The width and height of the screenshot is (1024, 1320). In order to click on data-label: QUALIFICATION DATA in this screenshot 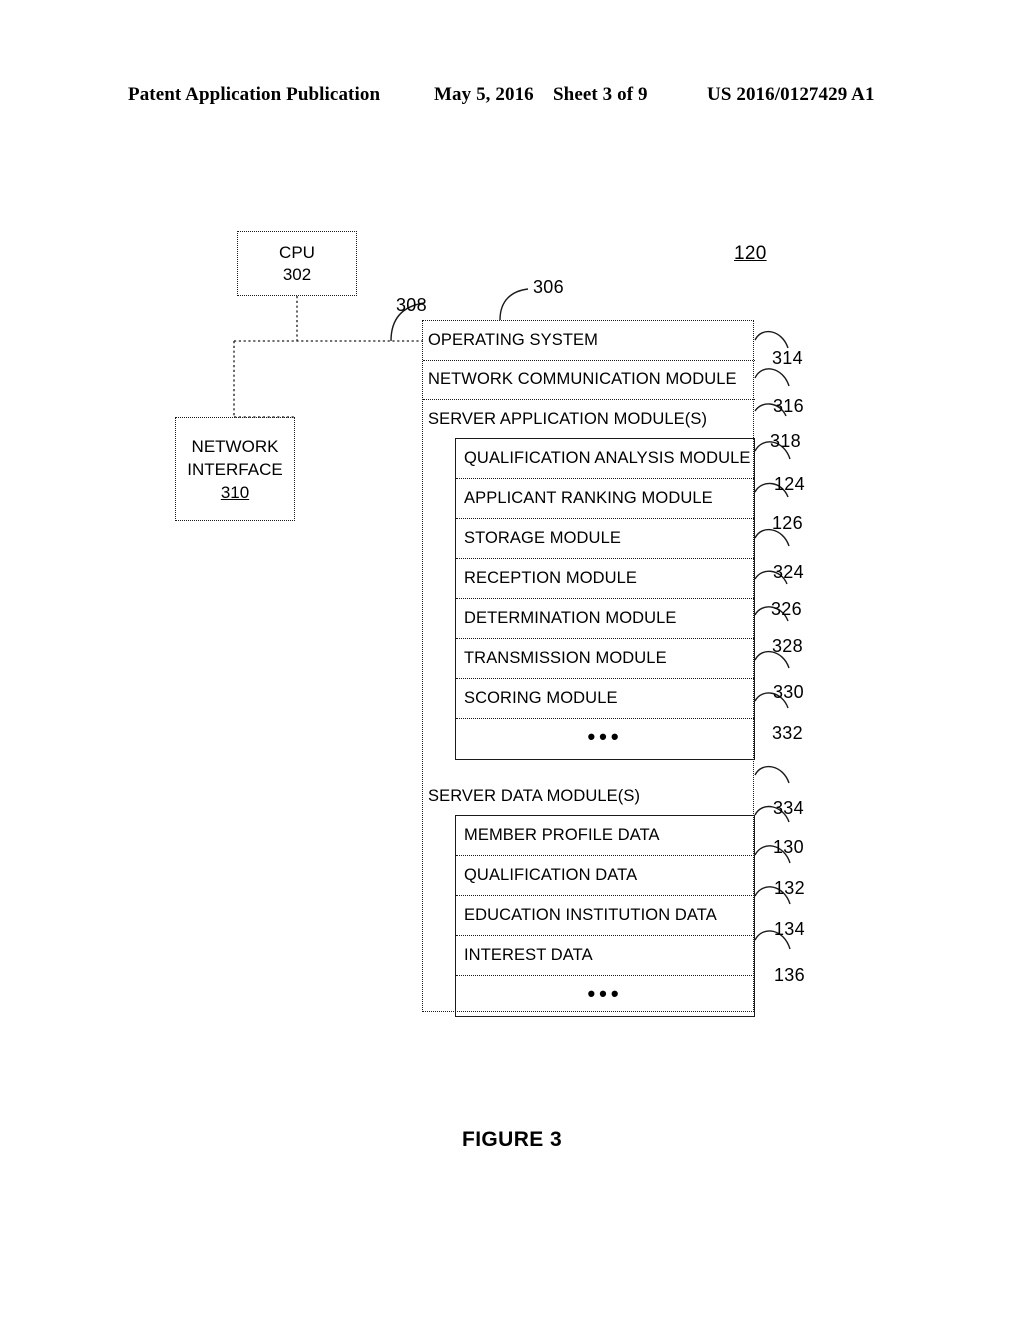, I will do `click(551, 875)`.